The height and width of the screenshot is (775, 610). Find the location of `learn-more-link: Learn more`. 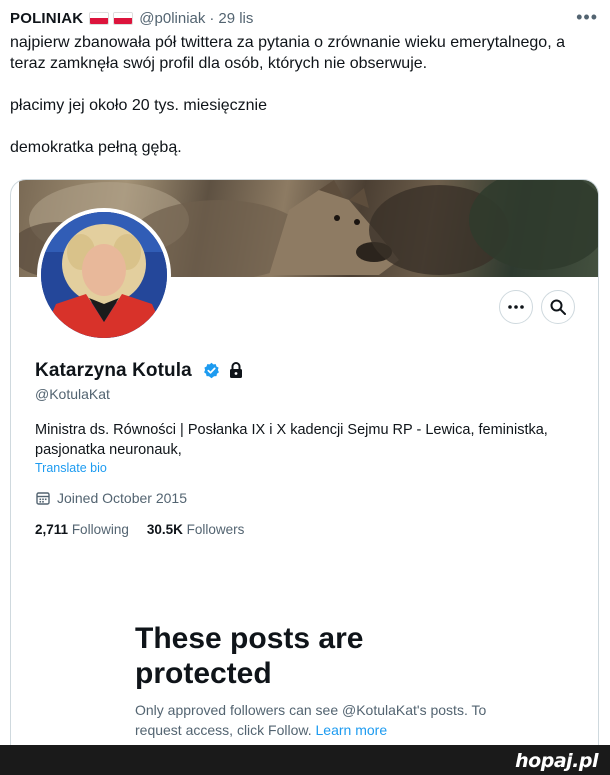

learn-more-link: Learn more is located at coordinates (352, 730).